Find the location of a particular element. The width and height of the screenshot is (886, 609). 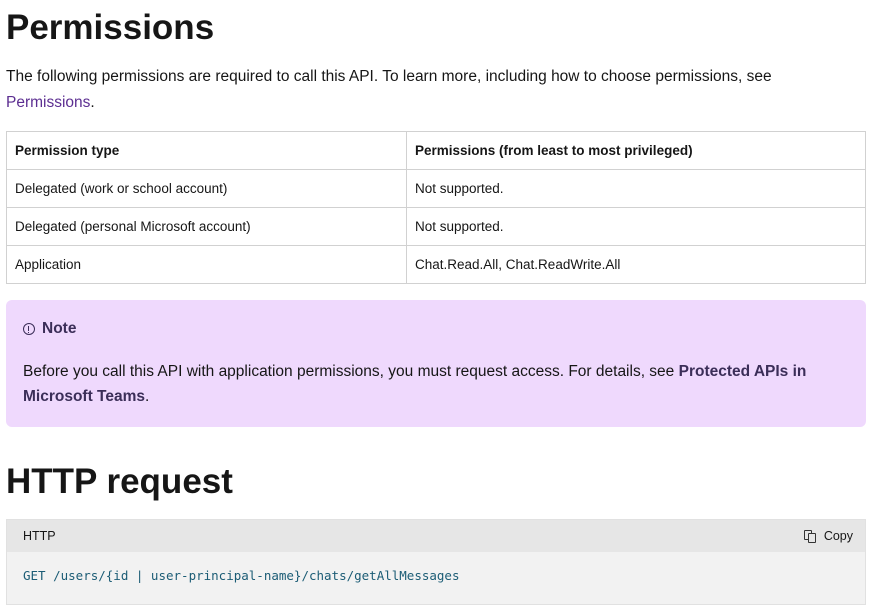

note-suffix: . is located at coordinates (147, 396).